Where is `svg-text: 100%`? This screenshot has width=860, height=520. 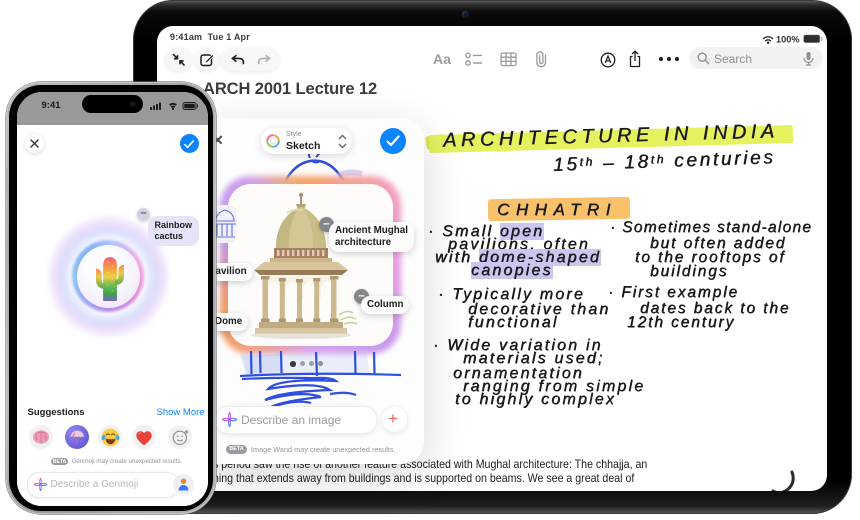 svg-text: 100% is located at coordinates (788, 40).